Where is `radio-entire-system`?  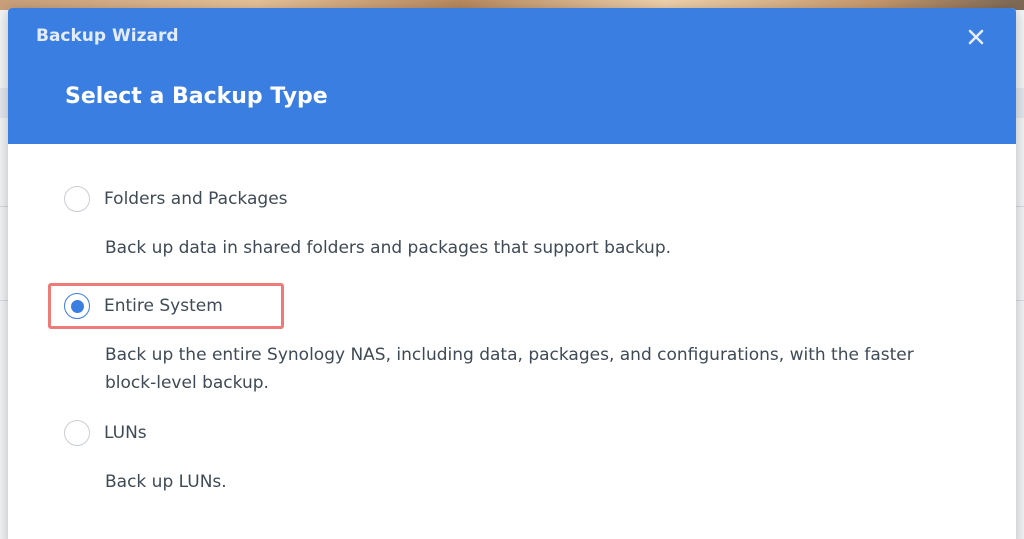 radio-entire-system is located at coordinates (77, 306).